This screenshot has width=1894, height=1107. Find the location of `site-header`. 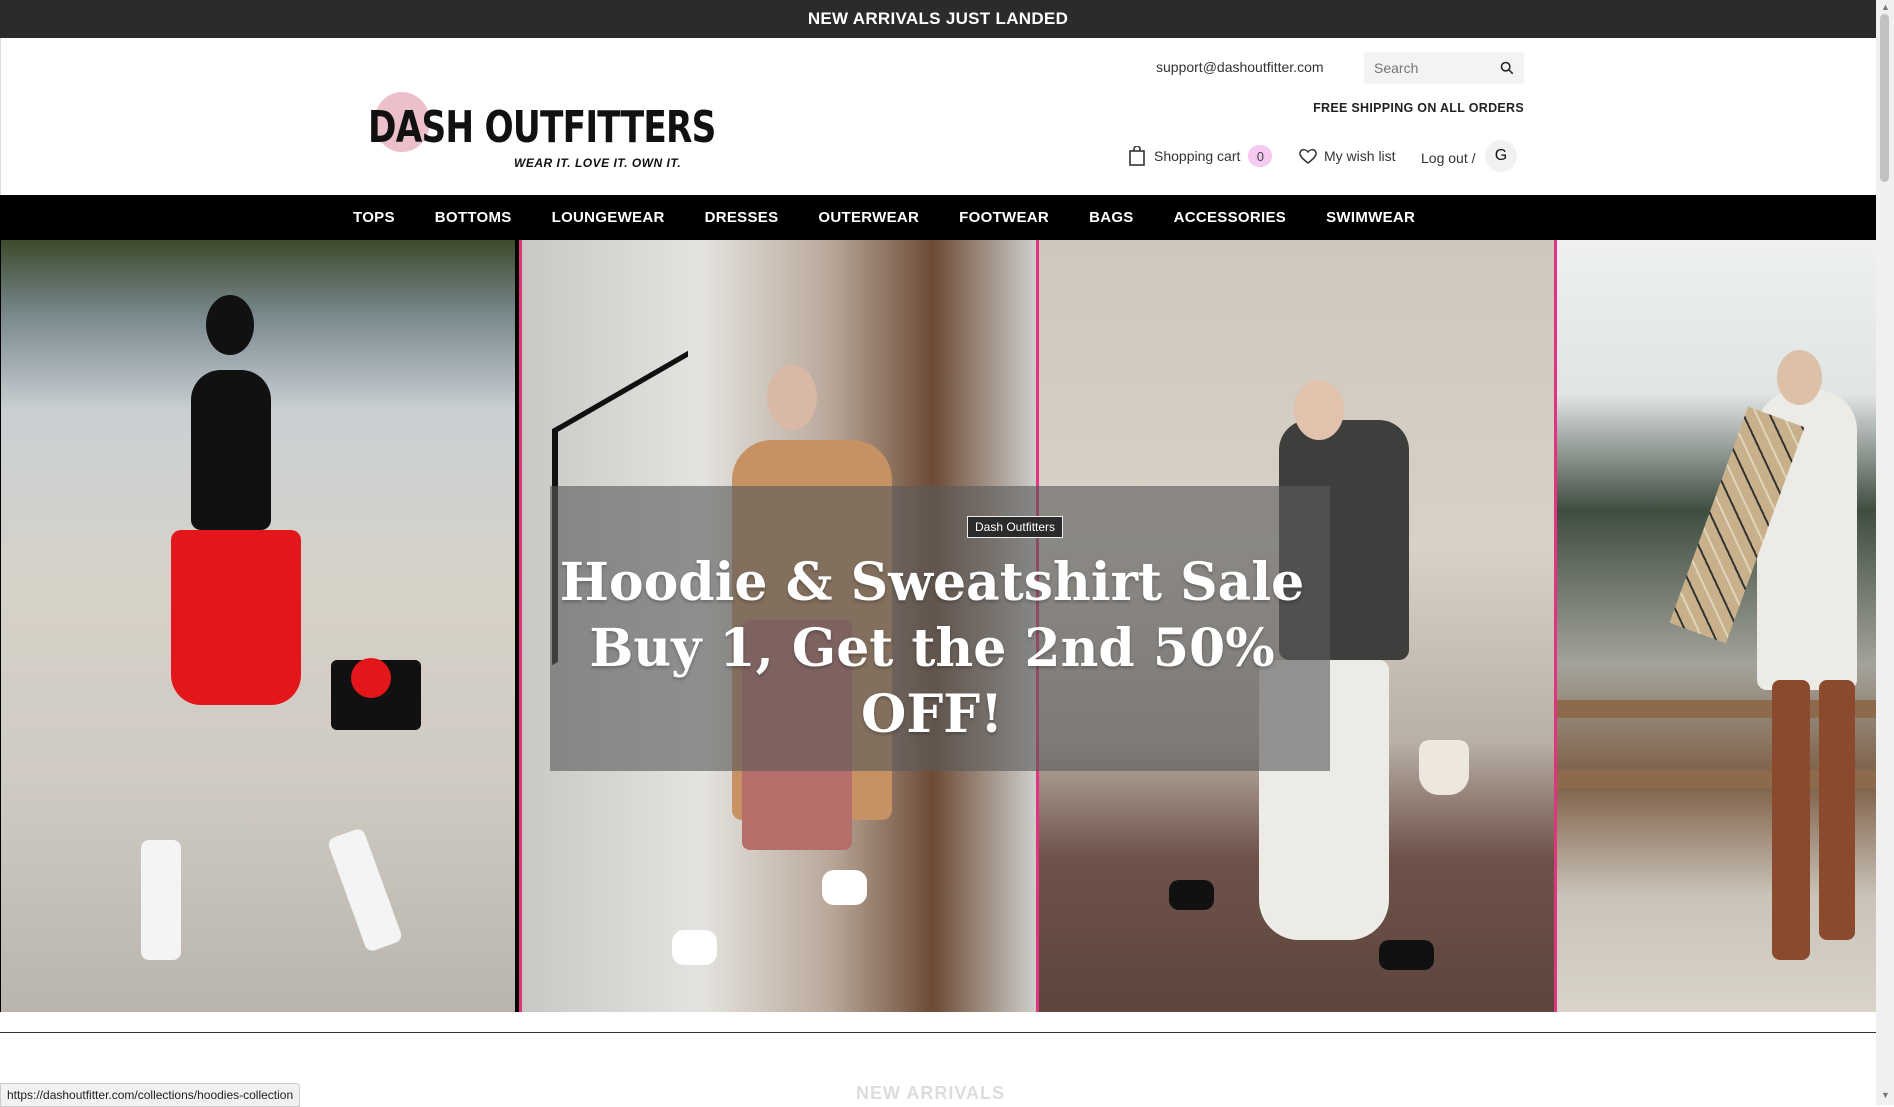

site-header is located at coordinates (938, 116).